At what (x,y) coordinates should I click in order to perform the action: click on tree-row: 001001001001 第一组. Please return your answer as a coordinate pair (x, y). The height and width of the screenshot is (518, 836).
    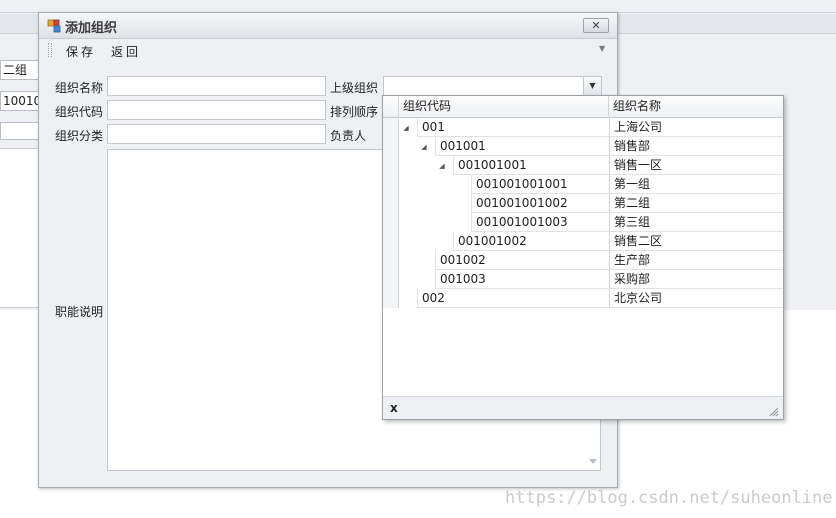
    Looking at the image, I should click on (583, 184).